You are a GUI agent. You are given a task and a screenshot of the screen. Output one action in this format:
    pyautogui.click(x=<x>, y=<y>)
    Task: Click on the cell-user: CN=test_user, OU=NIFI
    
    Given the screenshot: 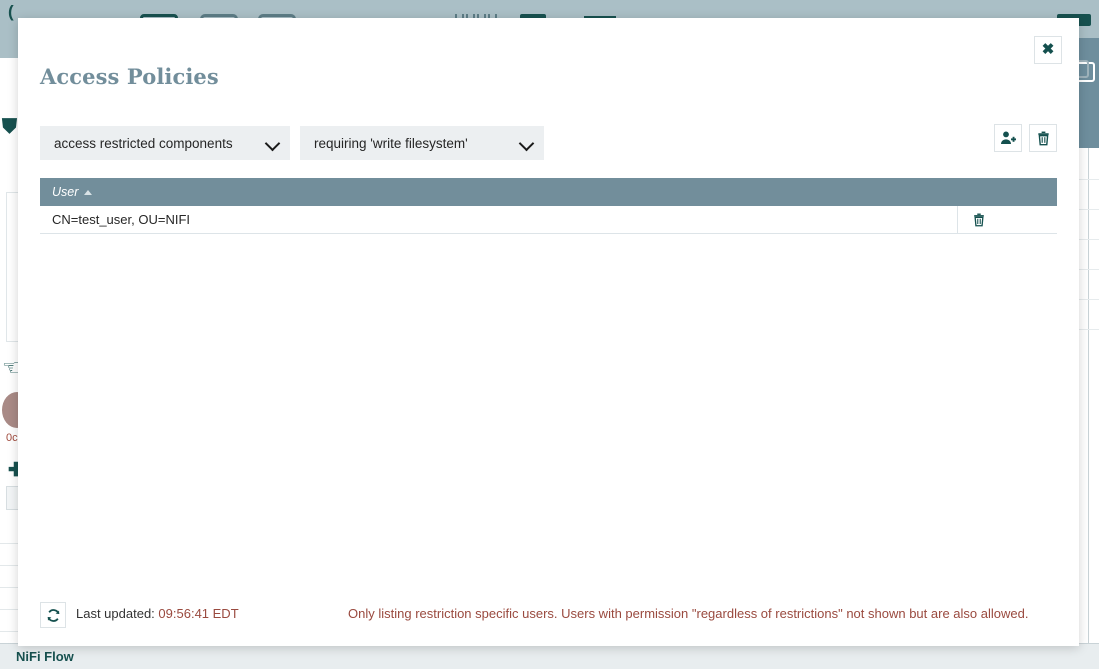 What is the action you would take?
    pyautogui.click(x=121, y=219)
    